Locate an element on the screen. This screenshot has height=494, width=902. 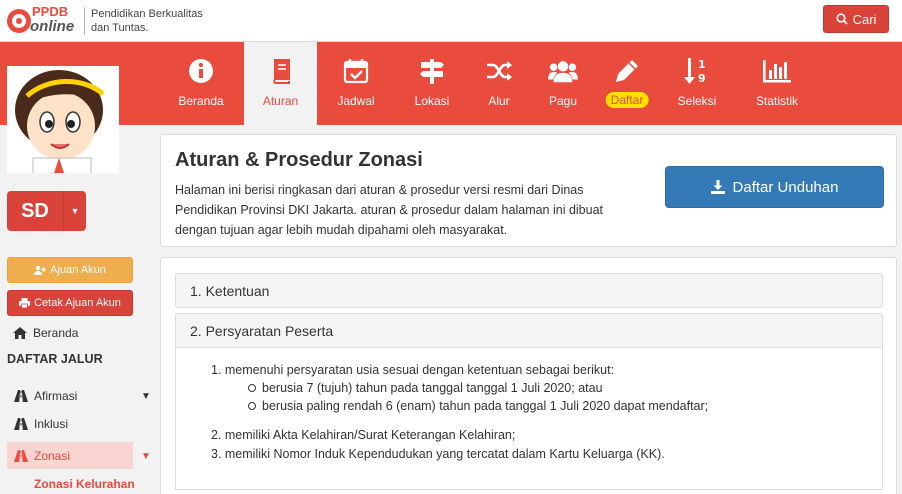
accordion-title: 2. Persyaratan Peserta is located at coordinates (262, 330).